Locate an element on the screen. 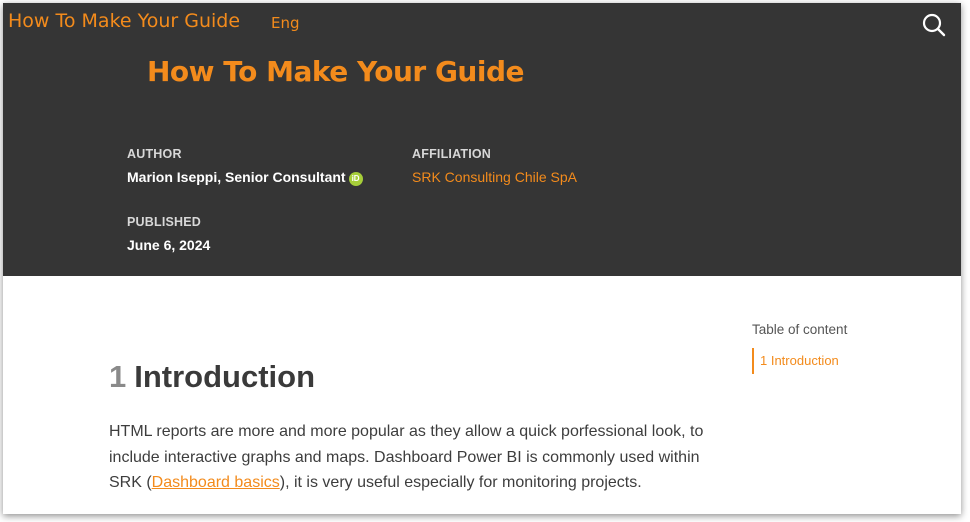 Image resolution: width=970 pixels, height=522 pixels. toc-item-introduction: 1 Introduction is located at coordinates (795, 361).